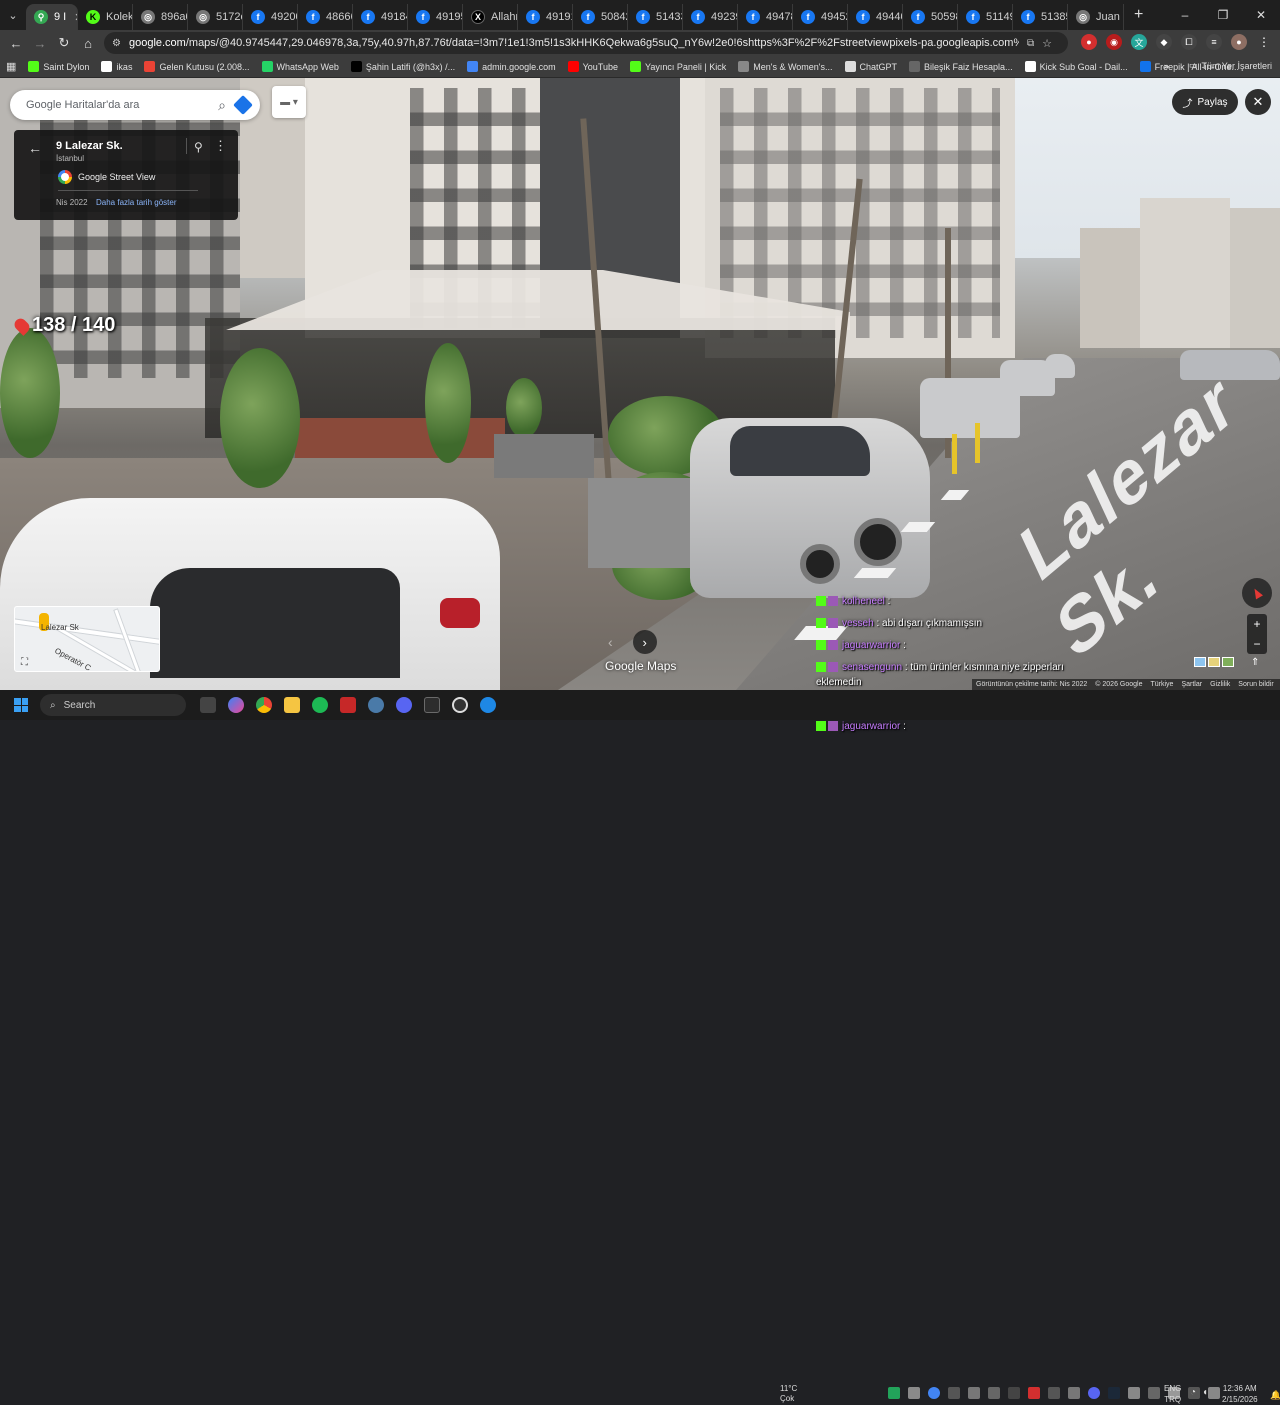 This screenshot has width=1280, height=1405. Describe the element at coordinates (1205, 102) in the screenshot. I see `share-button: ⤴ Paylaş` at that location.